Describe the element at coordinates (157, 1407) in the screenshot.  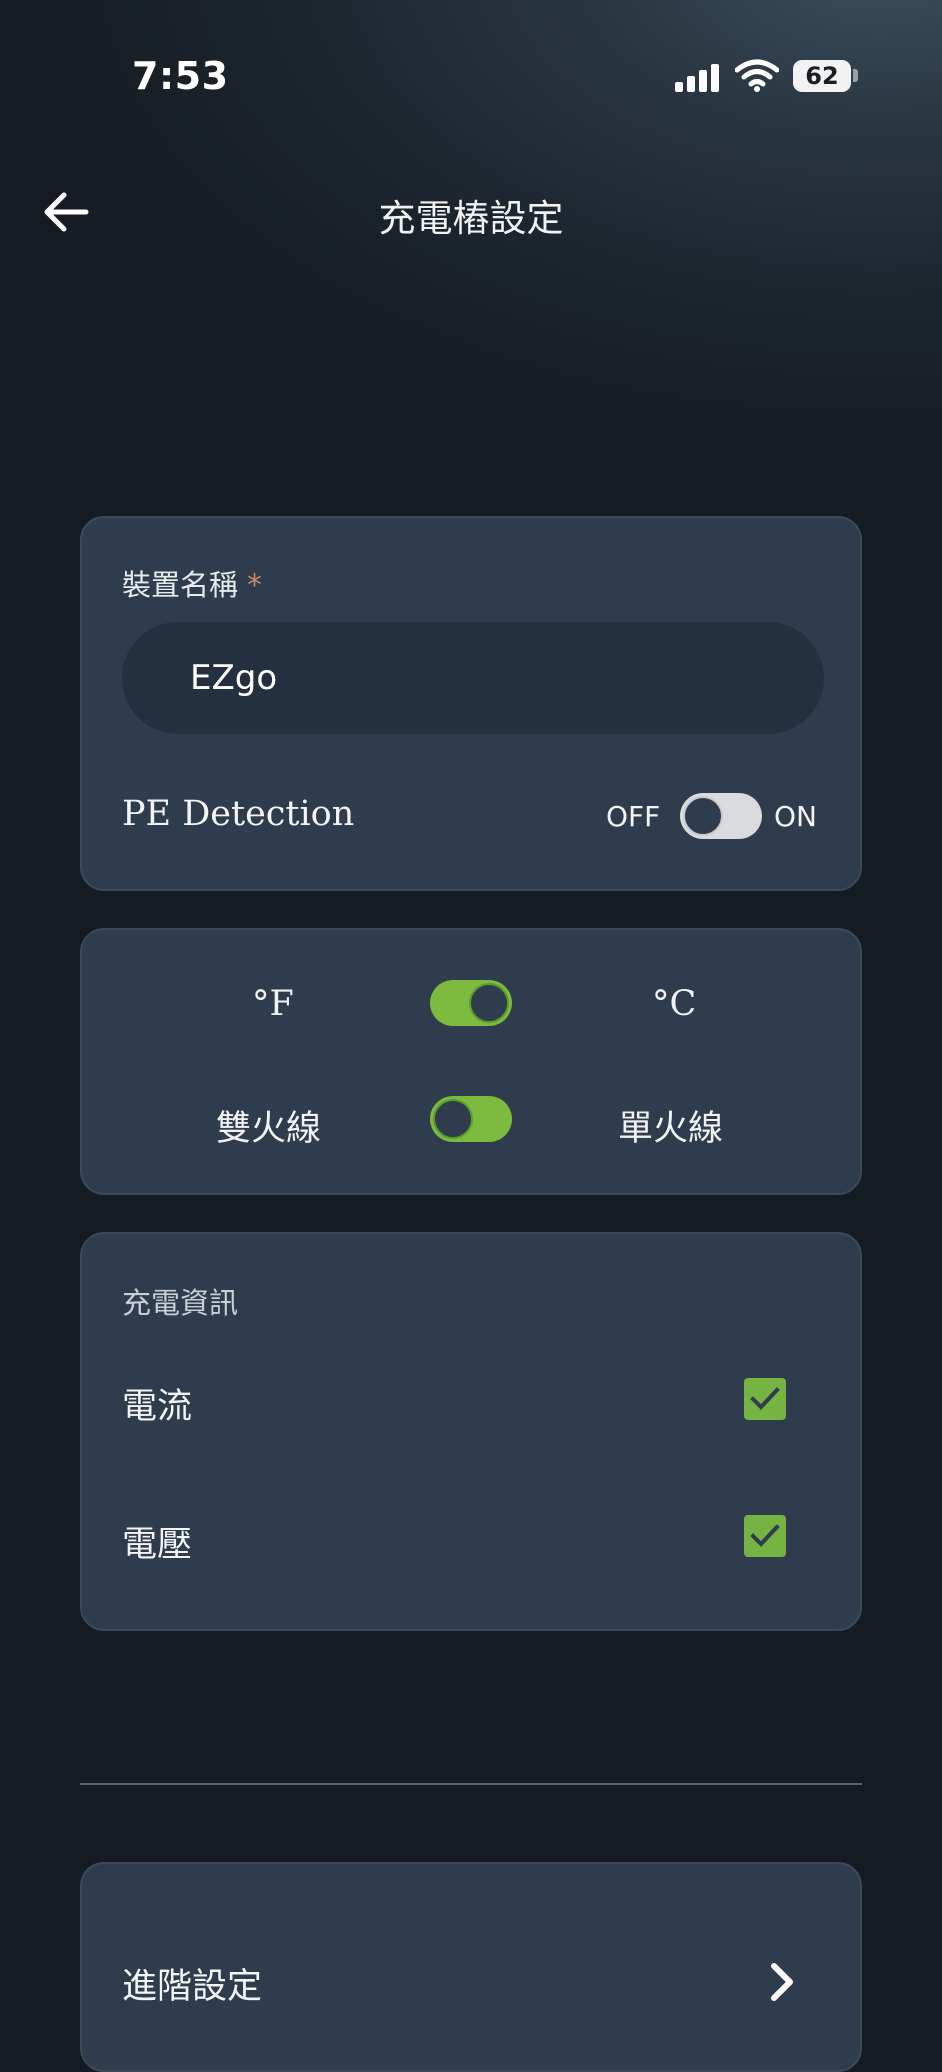
I see `current-label: 電流` at that location.